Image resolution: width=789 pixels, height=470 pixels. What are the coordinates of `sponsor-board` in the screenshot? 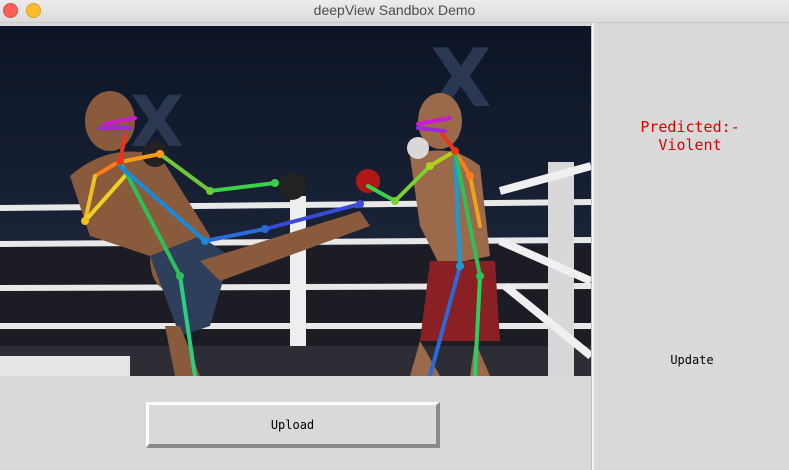 It's located at (65, 366).